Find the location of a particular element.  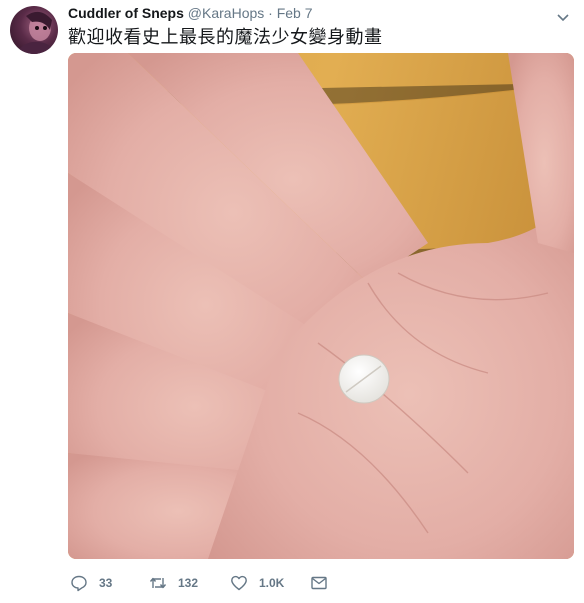

dm-button is located at coordinates (319, 583).